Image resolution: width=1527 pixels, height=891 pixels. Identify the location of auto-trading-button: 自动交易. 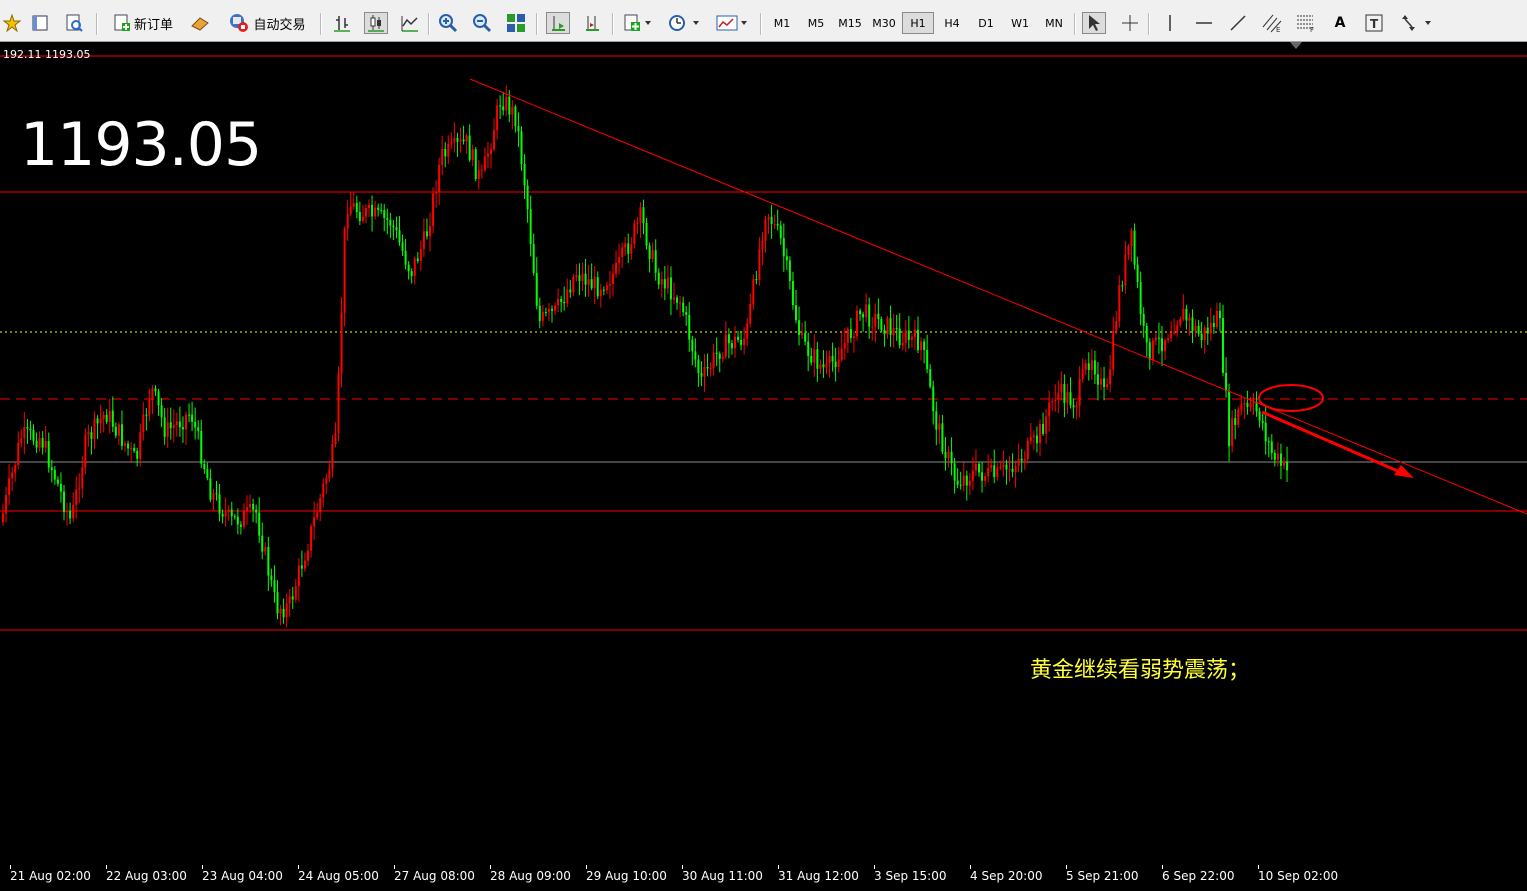
(267, 23).